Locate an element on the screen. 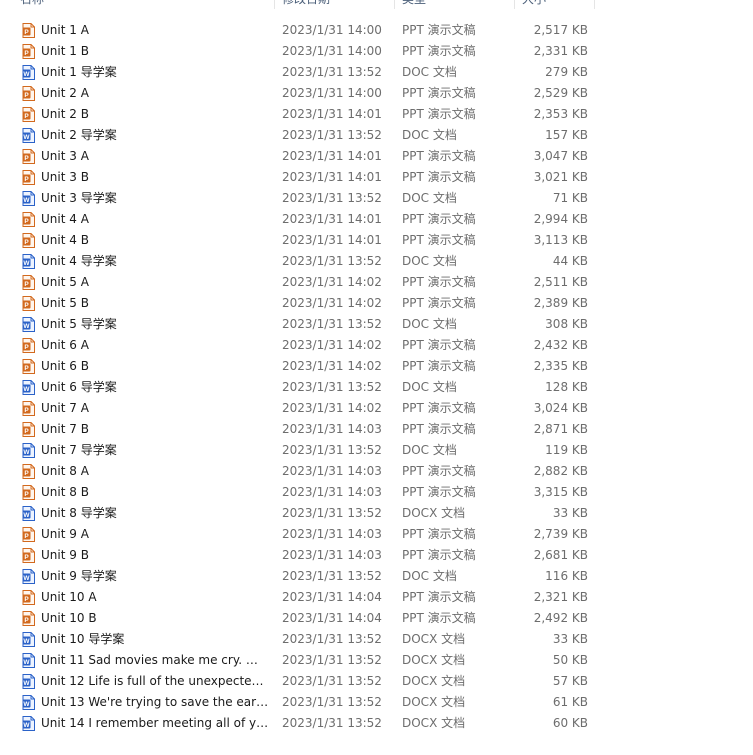 This screenshot has width=753, height=755. file-name-cell: W Unit 9 导学案 is located at coordinates (147, 576).